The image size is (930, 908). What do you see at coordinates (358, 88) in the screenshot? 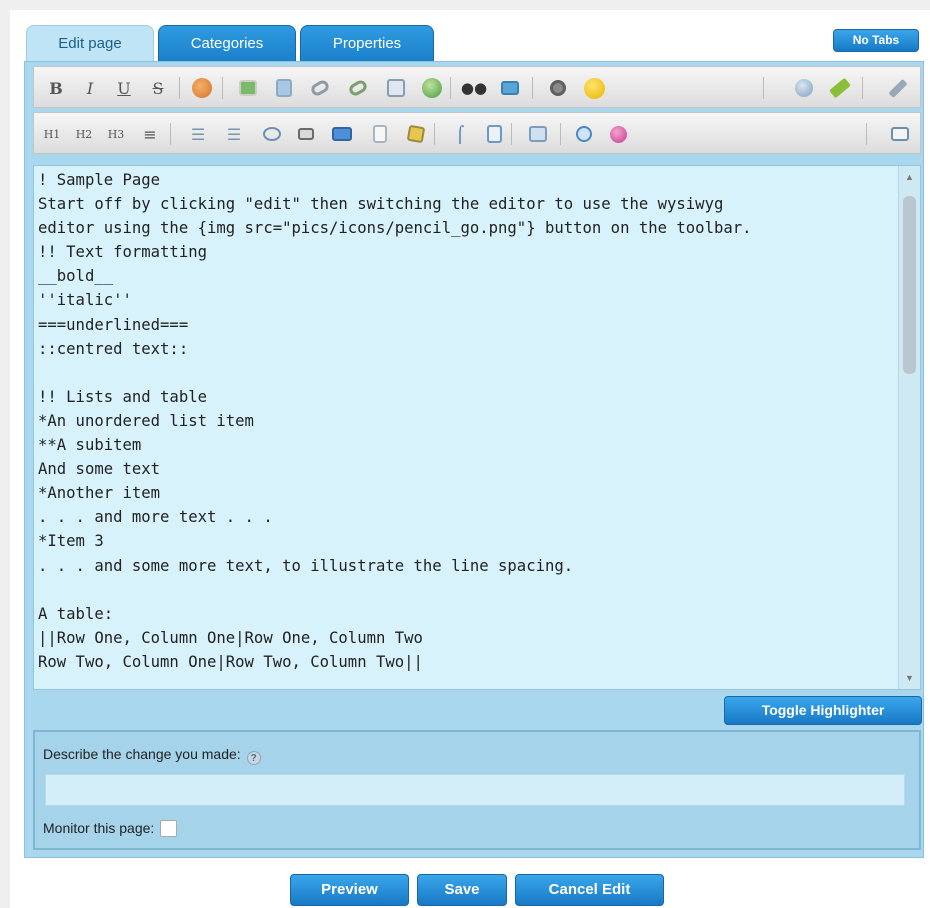
I see `unlink-icon` at bounding box center [358, 88].